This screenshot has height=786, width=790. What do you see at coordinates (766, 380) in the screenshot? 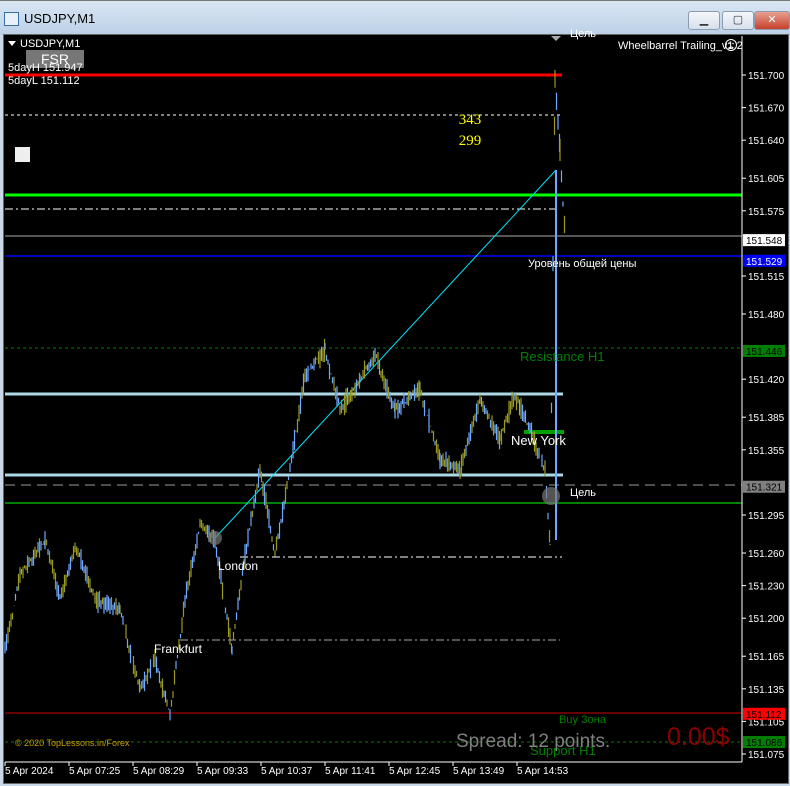
I see `price-tick-label: 151.420` at bounding box center [766, 380].